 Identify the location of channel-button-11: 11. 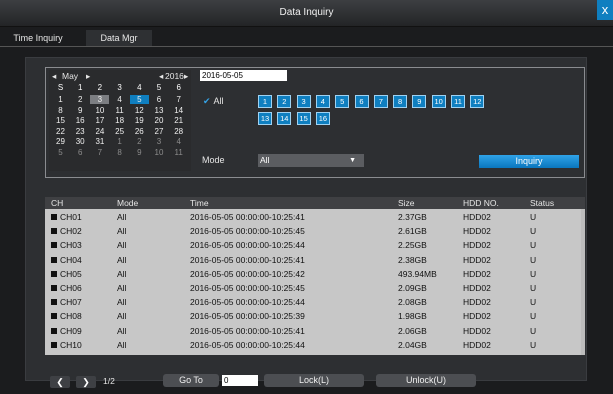
(458, 101).